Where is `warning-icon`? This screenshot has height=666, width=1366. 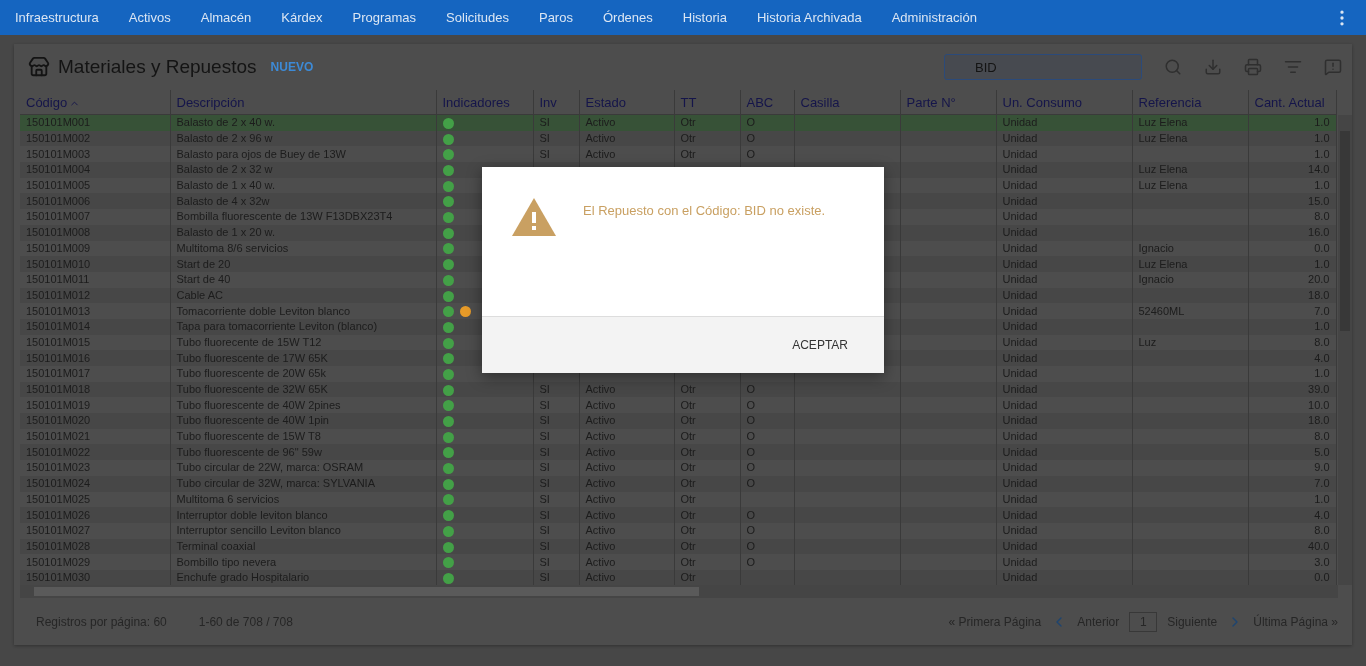
warning-icon is located at coordinates (534, 217).